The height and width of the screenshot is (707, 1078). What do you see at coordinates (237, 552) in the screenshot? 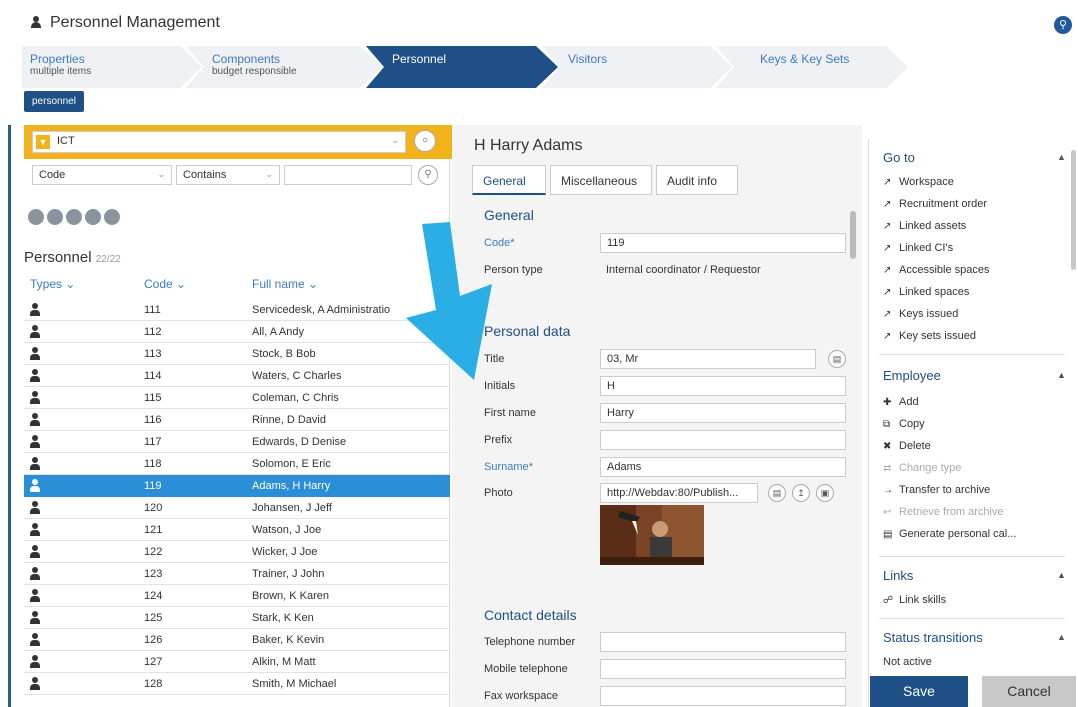
I see `table-row: 122 Wicker, J Joe` at bounding box center [237, 552].